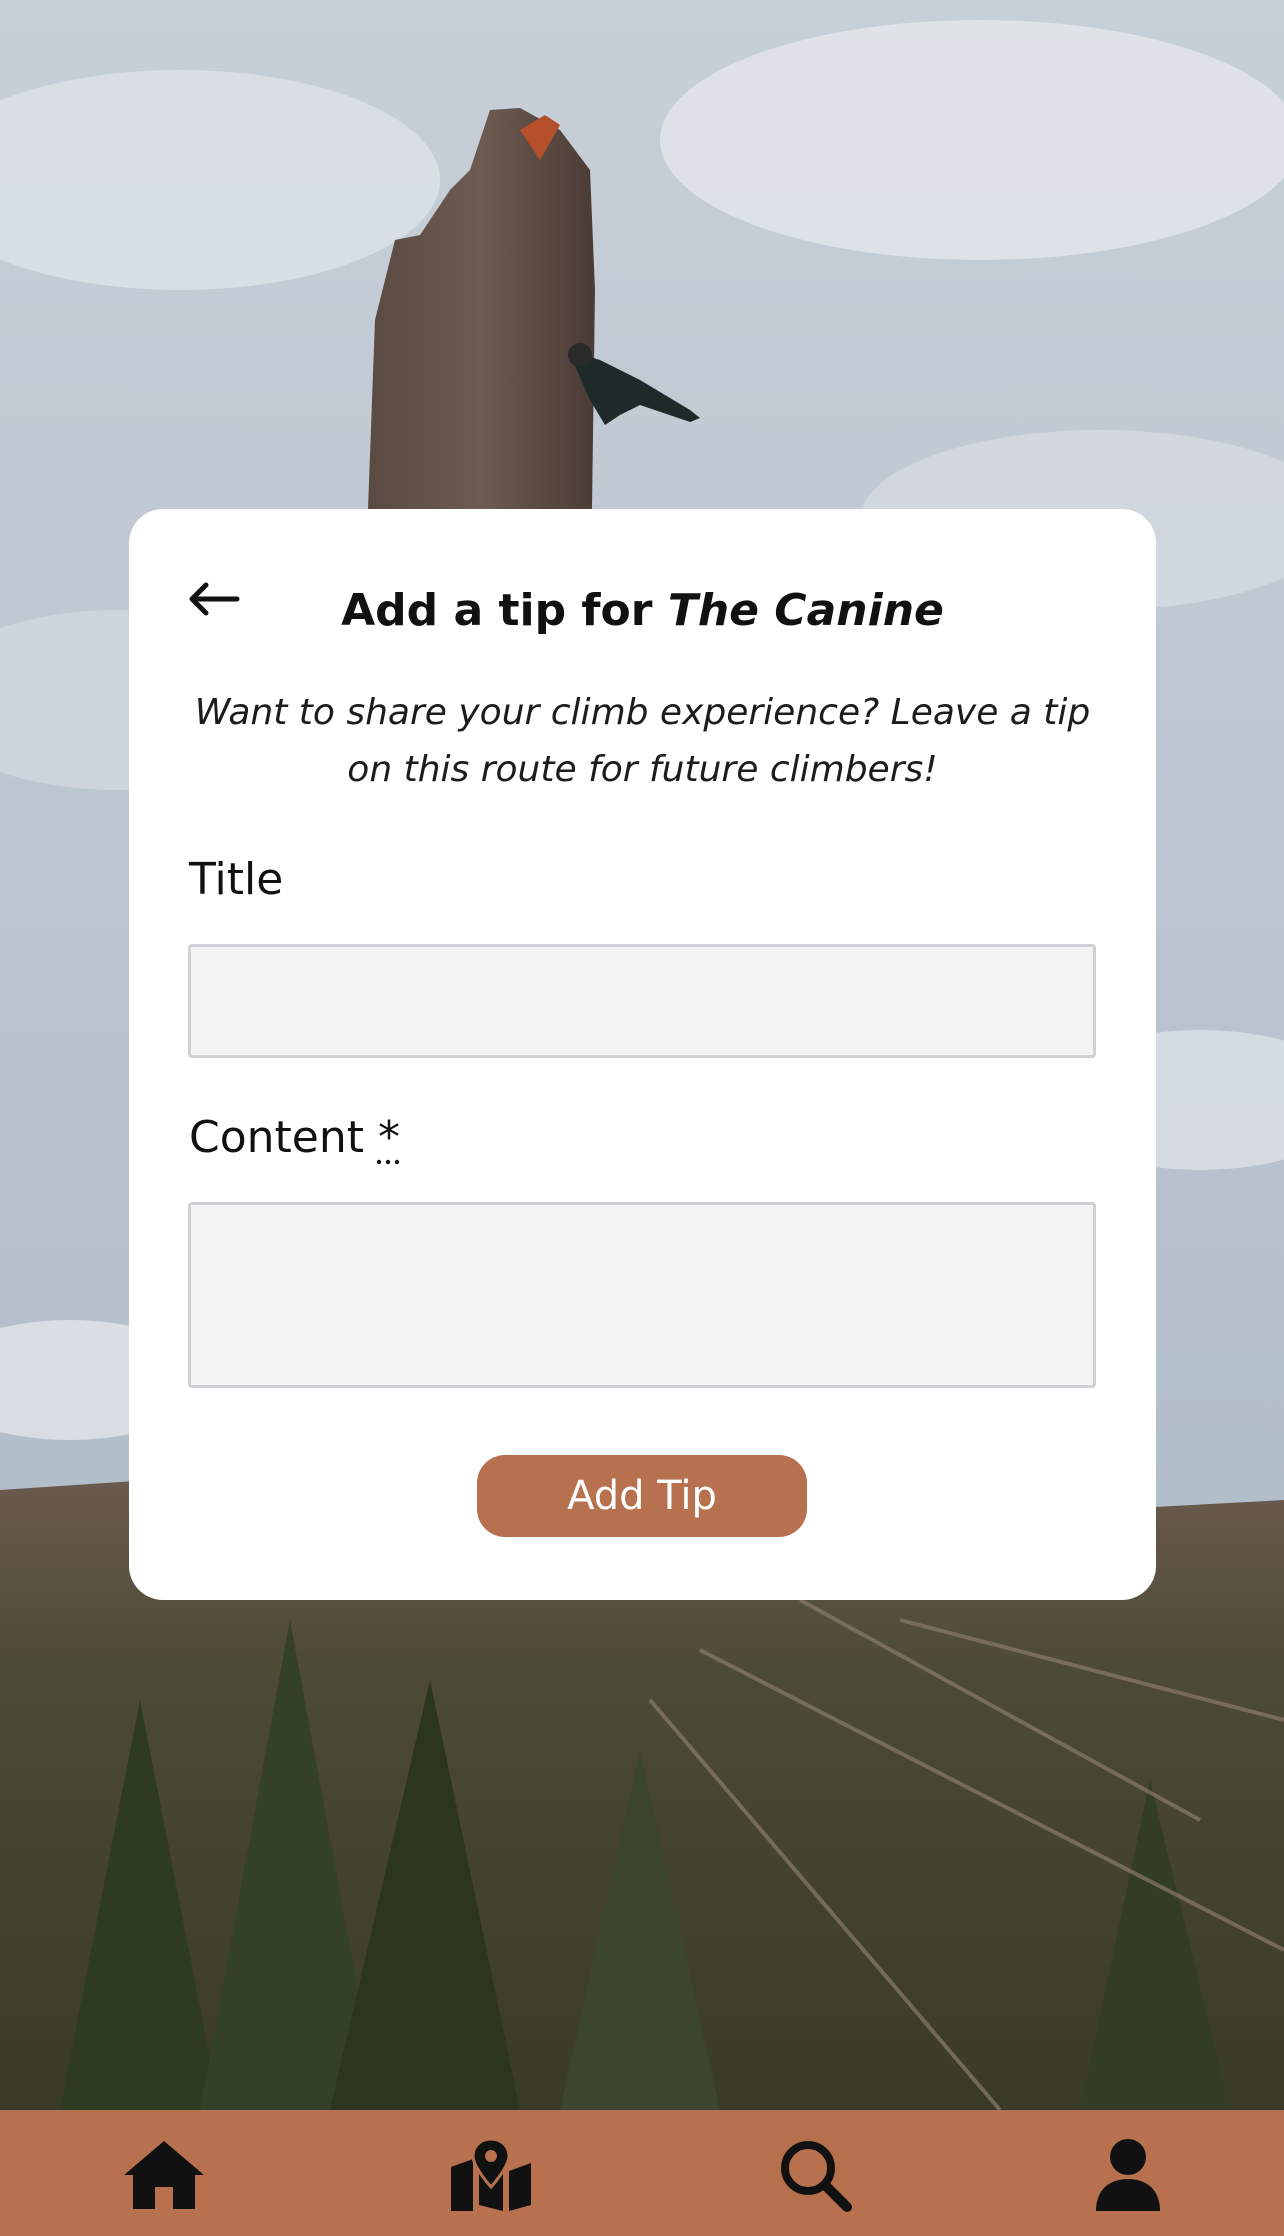 The image size is (1284, 2236). What do you see at coordinates (283, 1137) in the screenshot?
I see `content-label-text: Content` at bounding box center [283, 1137].